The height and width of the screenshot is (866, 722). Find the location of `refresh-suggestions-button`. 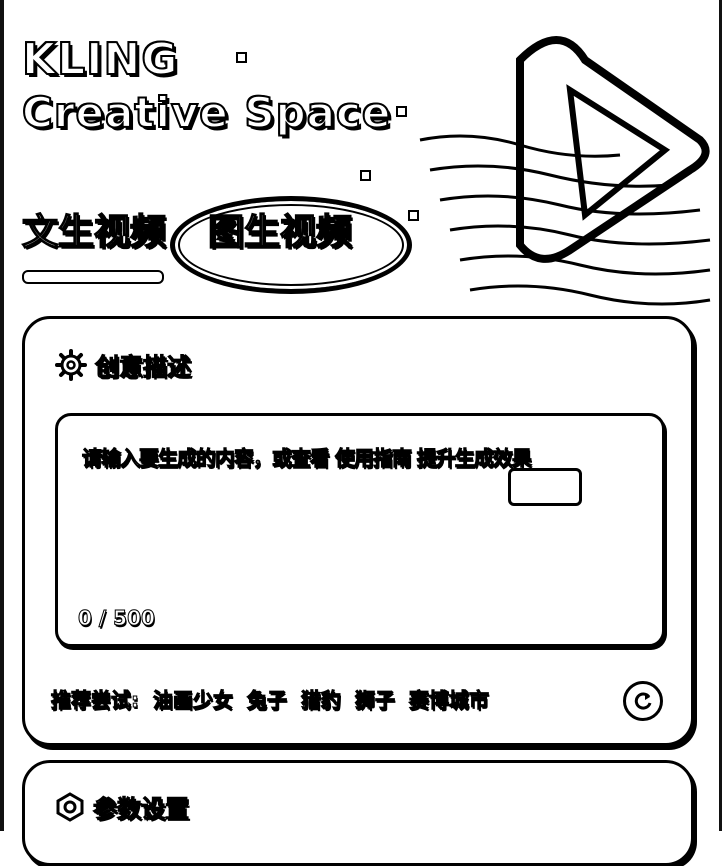

refresh-suggestions-button is located at coordinates (643, 701).